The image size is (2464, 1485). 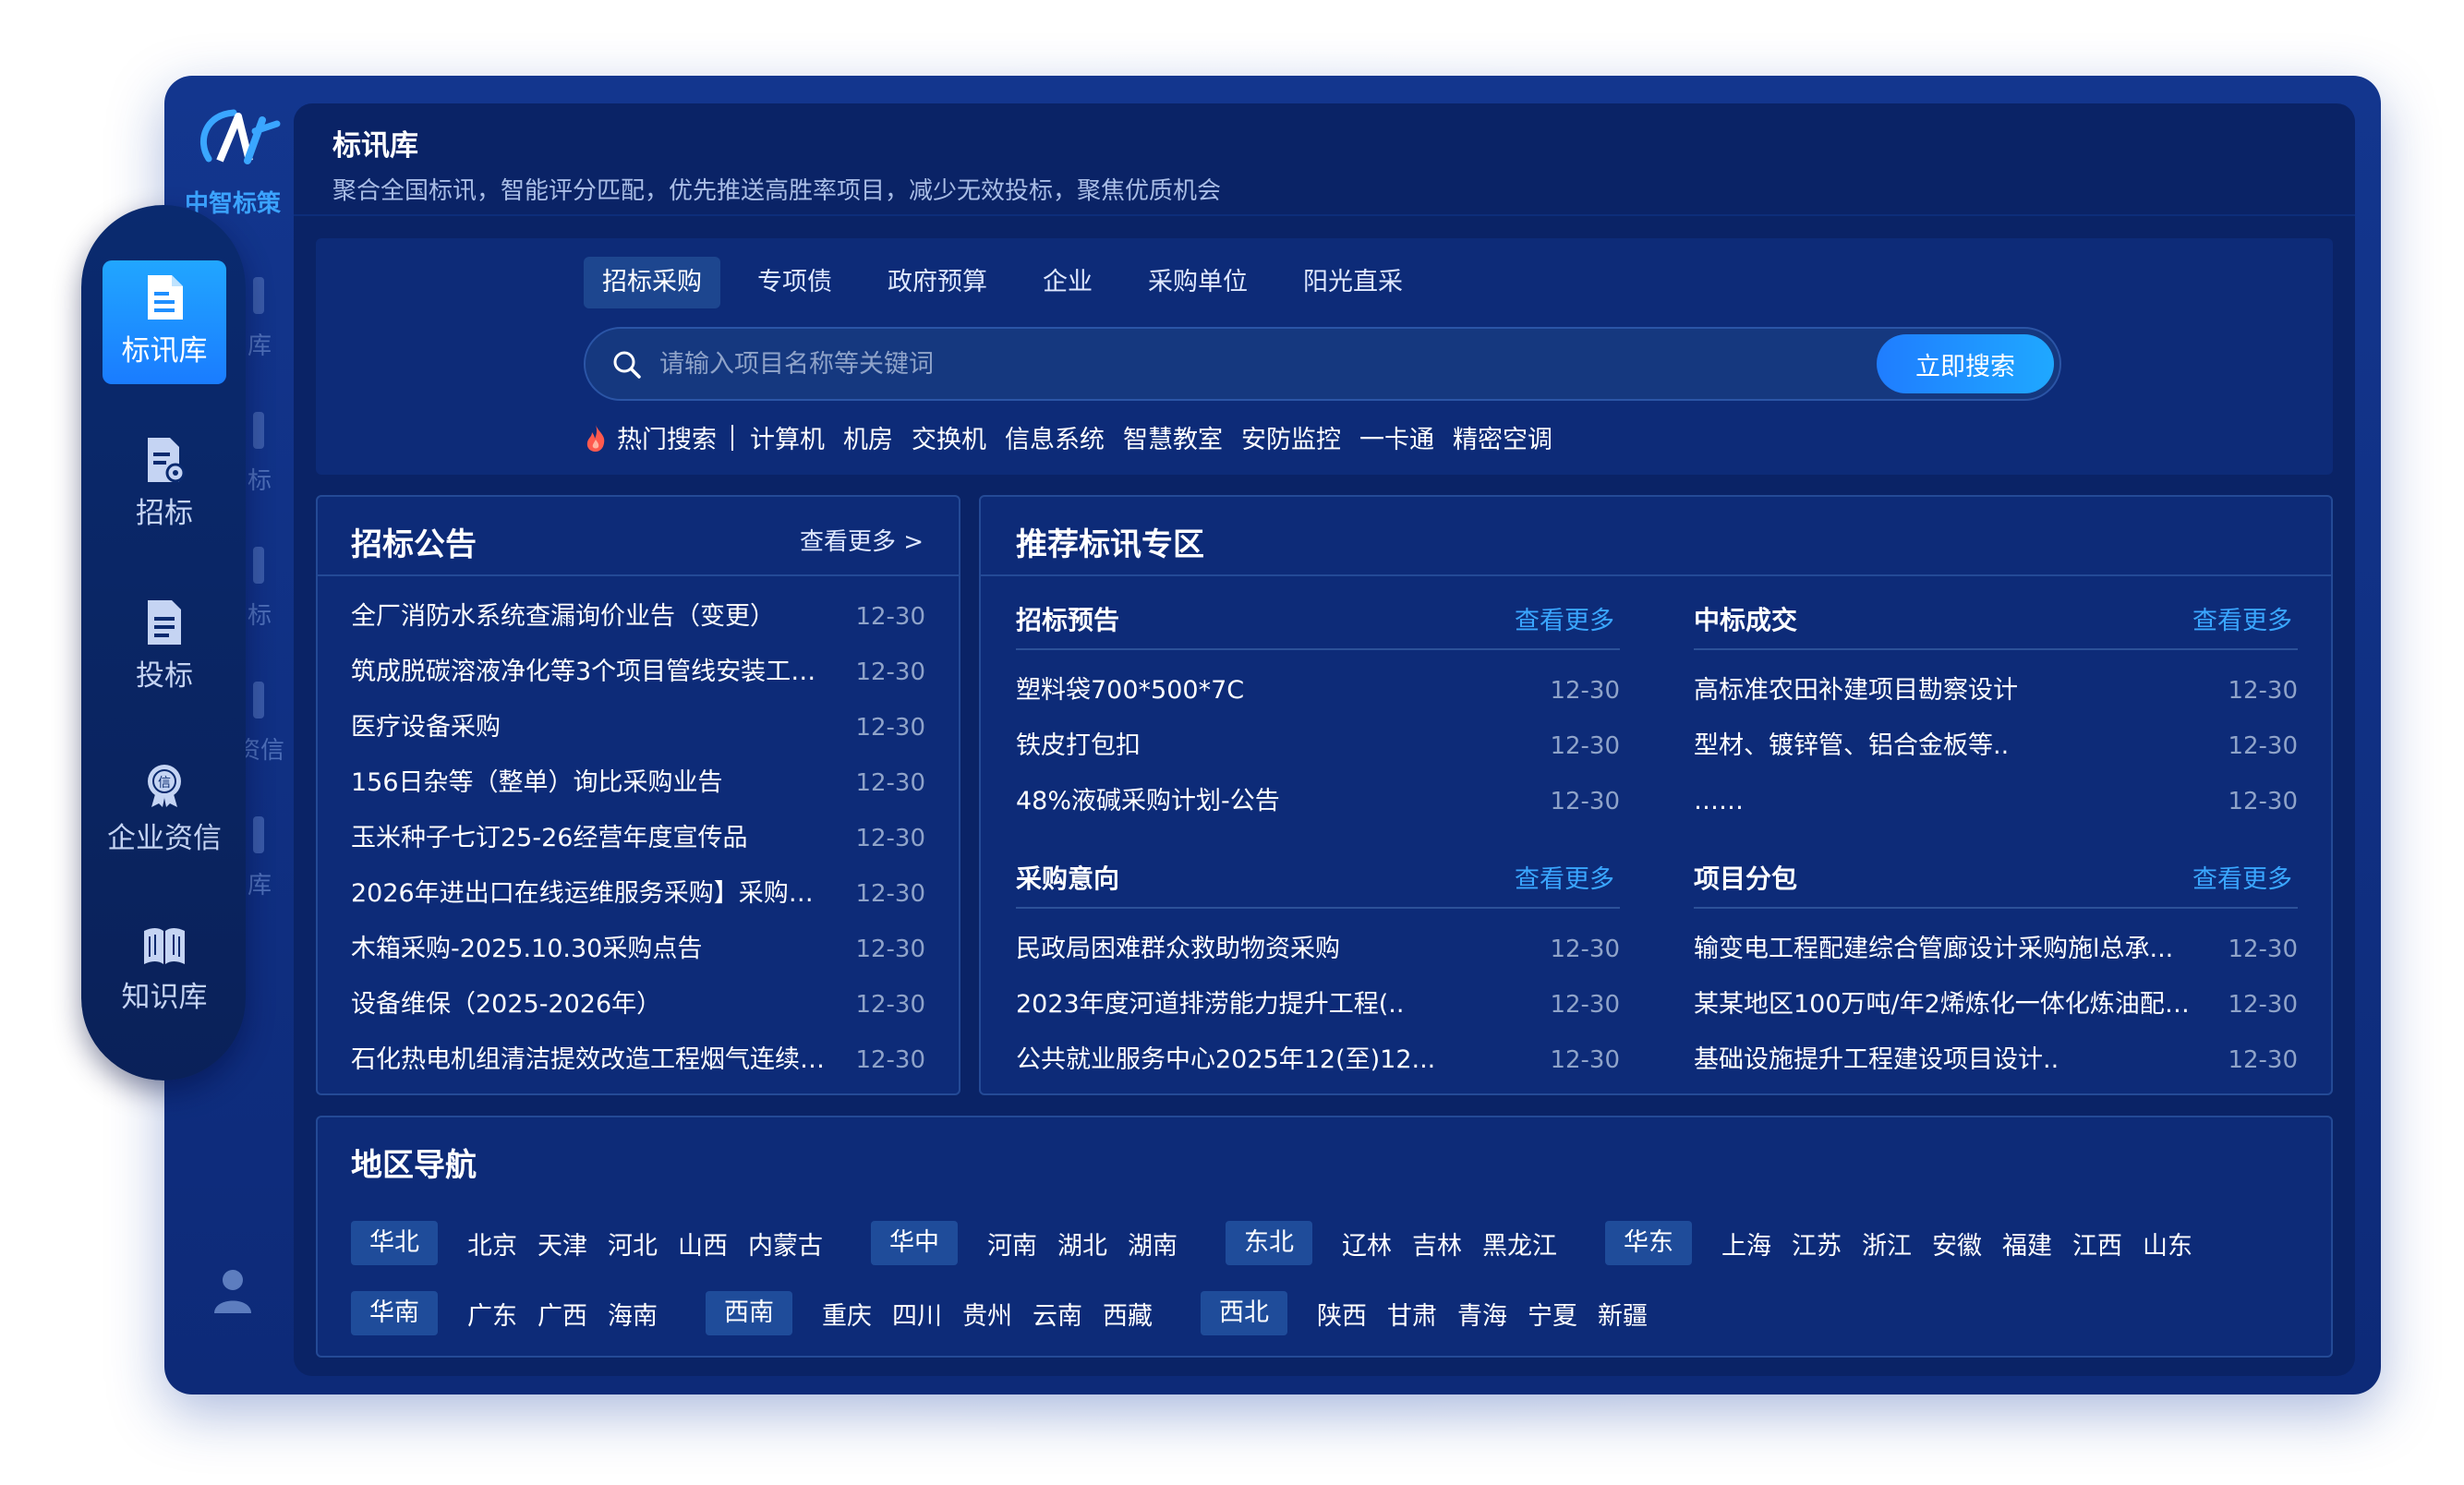 I want to click on nav-item-bid-library: 标讯库, so click(x=165, y=322).